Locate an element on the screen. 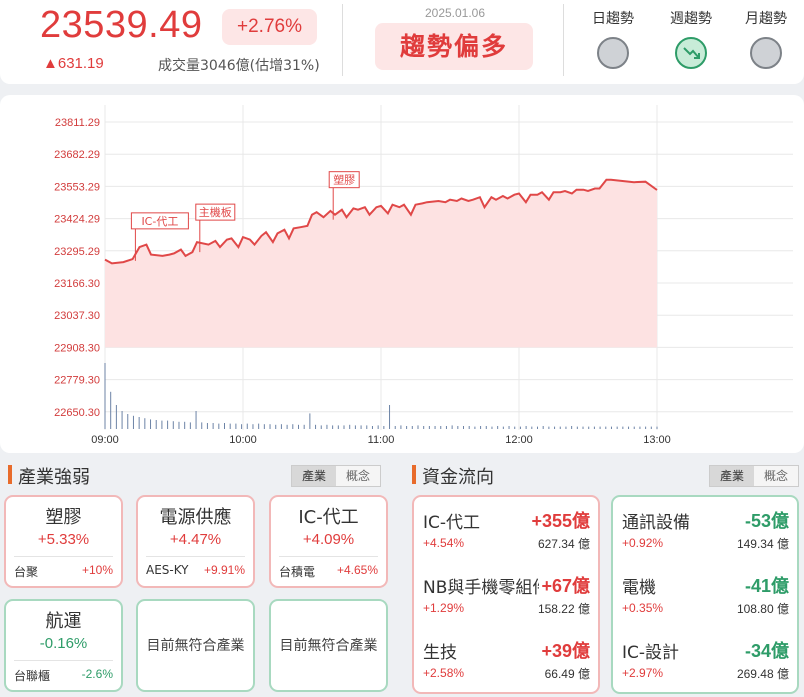  flow-amount: +355億 is located at coordinates (559, 520).